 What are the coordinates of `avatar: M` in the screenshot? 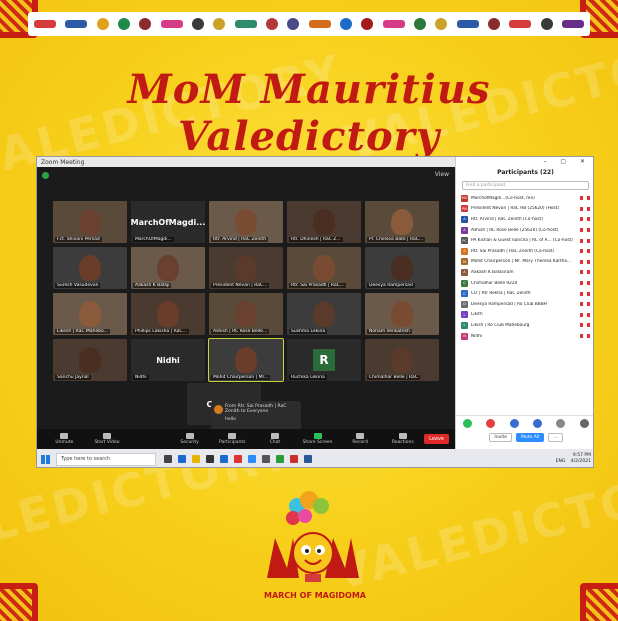 It's located at (464, 262).